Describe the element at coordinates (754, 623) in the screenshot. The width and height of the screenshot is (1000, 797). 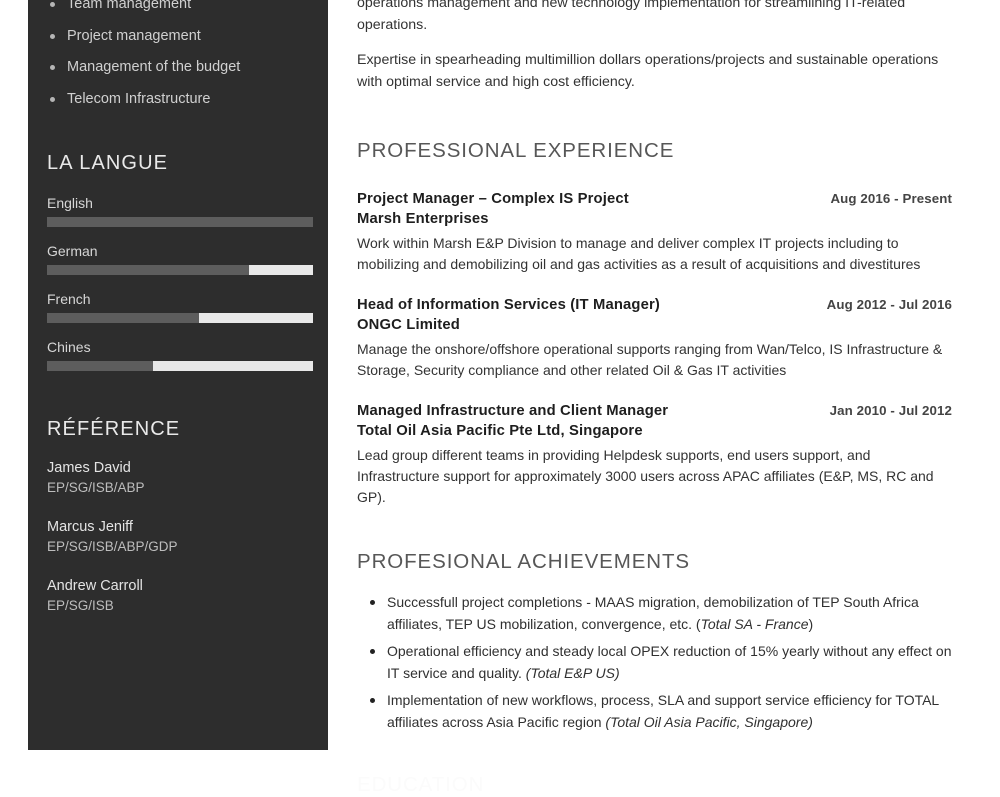
I see `achievement-source: Total SA - France` at that location.